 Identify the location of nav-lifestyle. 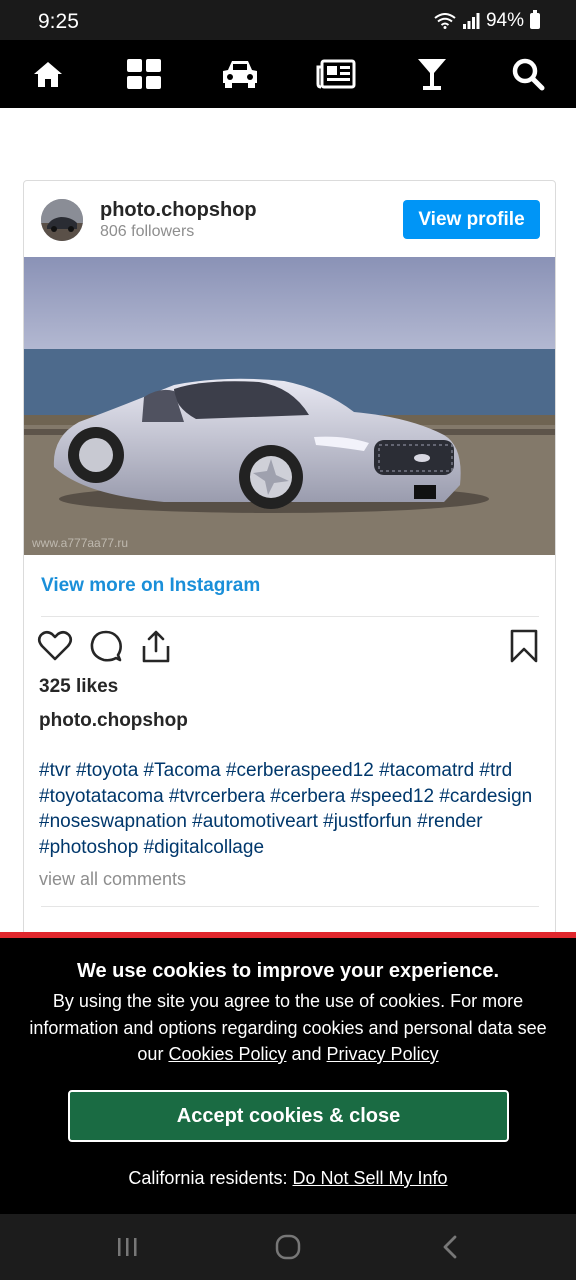
(432, 74).